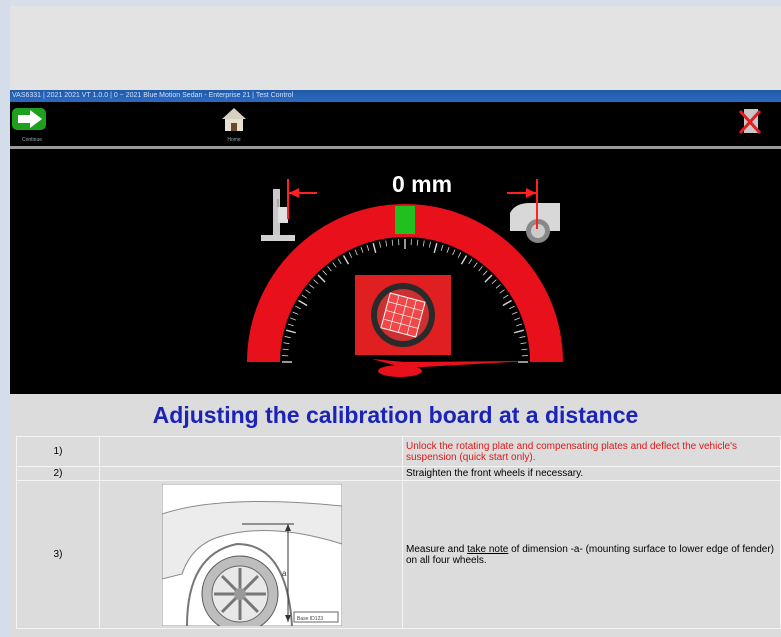 The width and height of the screenshot is (781, 637). Describe the element at coordinates (58, 554) in the screenshot. I see `step-number: 3)` at that location.